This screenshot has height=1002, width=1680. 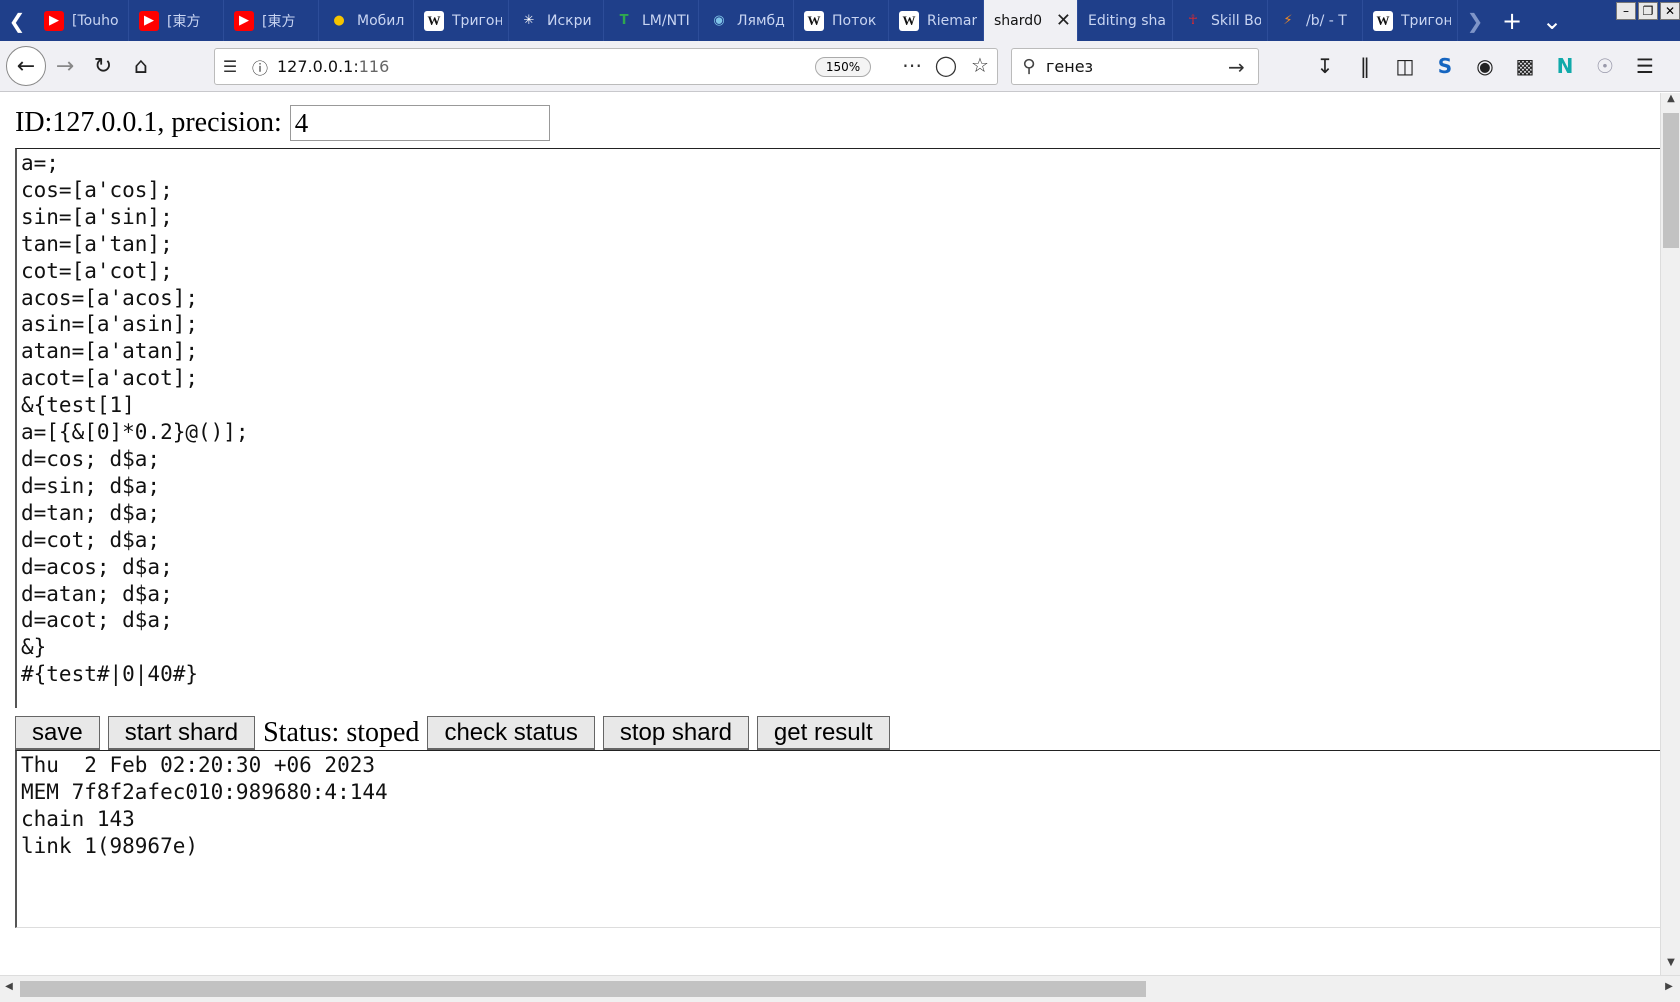 What do you see at coordinates (34, 647) in the screenshot?
I see `code-line: &}` at bounding box center [34, 647].